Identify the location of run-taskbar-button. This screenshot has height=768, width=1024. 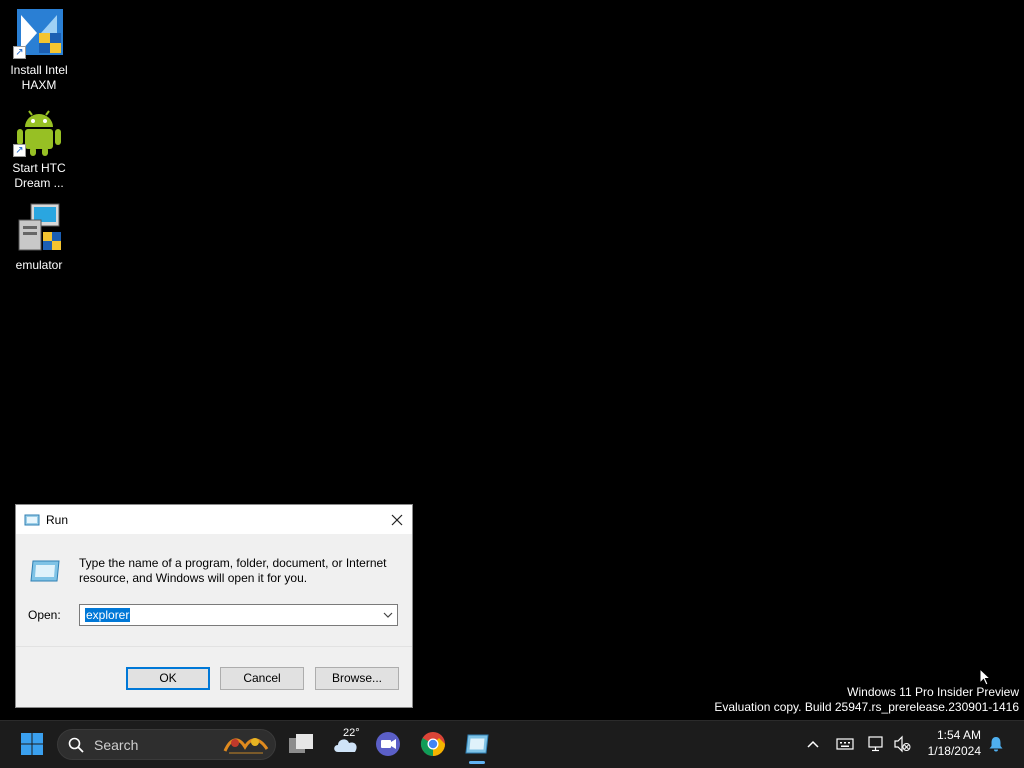
(477, 744).